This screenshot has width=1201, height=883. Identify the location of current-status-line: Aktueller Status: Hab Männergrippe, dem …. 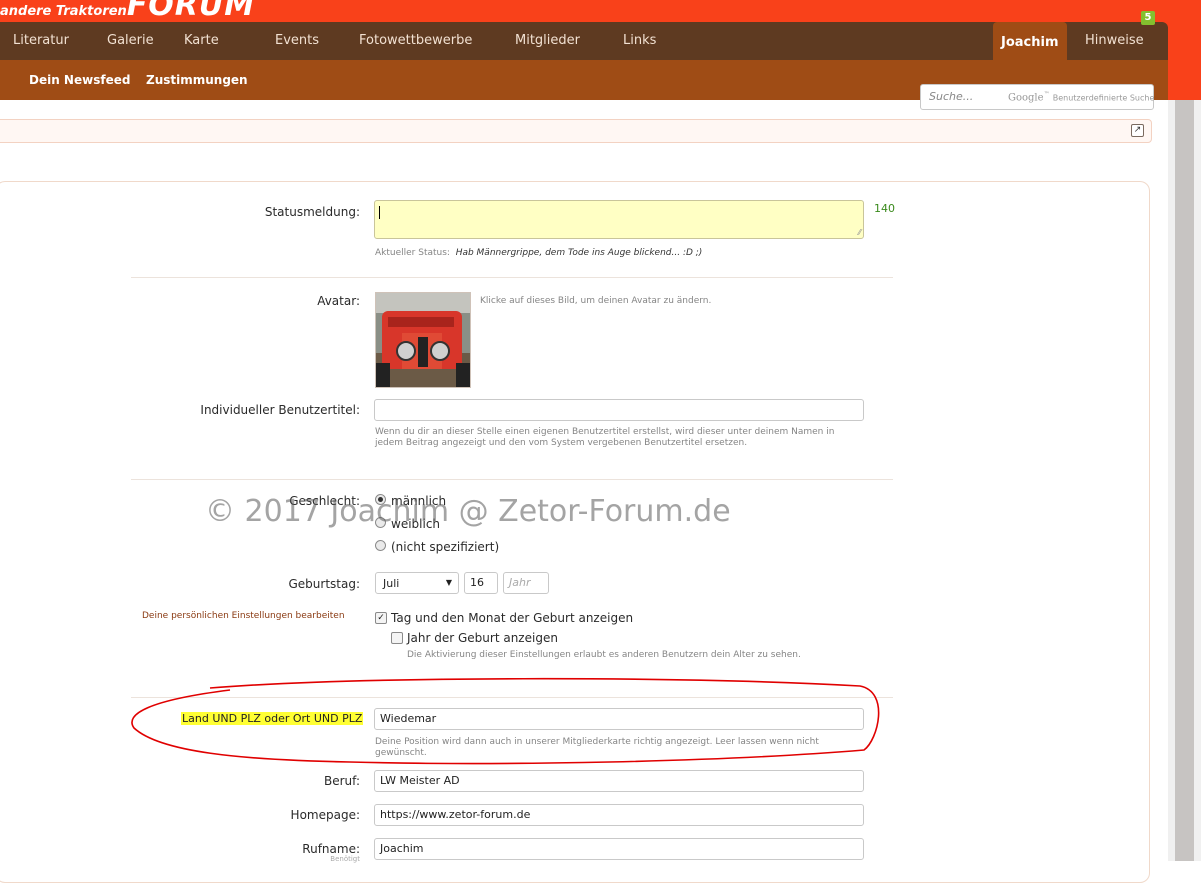
(538, 253).